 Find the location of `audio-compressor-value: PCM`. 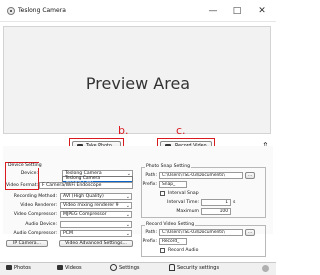

audio-compressor-value: PCM is located at coordinates (68, 233).